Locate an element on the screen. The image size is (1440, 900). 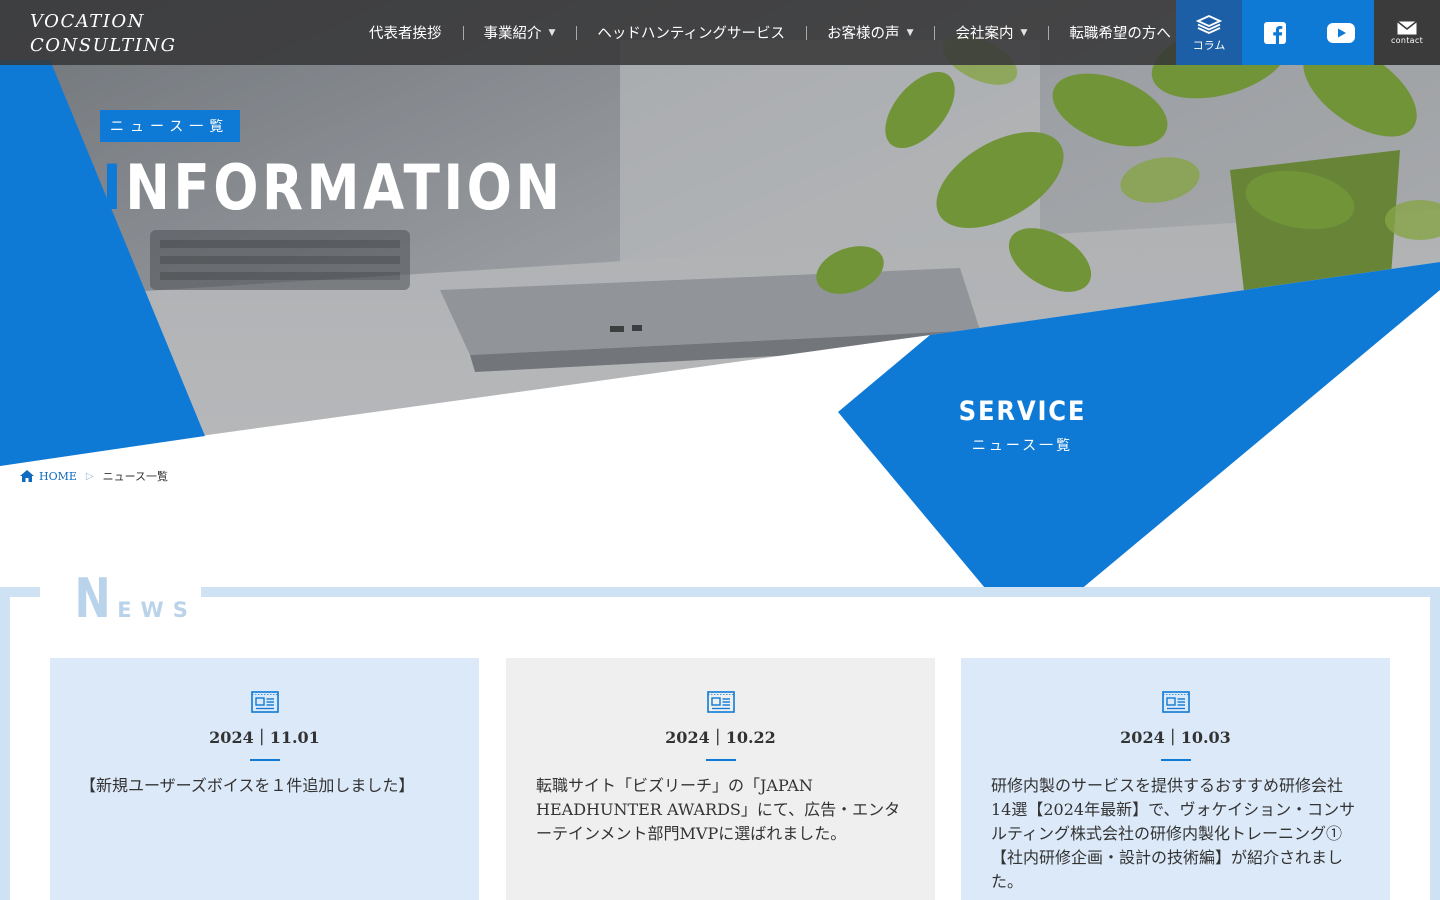
news-date: 2024｜10.22 is located at coordinates (720, 737).